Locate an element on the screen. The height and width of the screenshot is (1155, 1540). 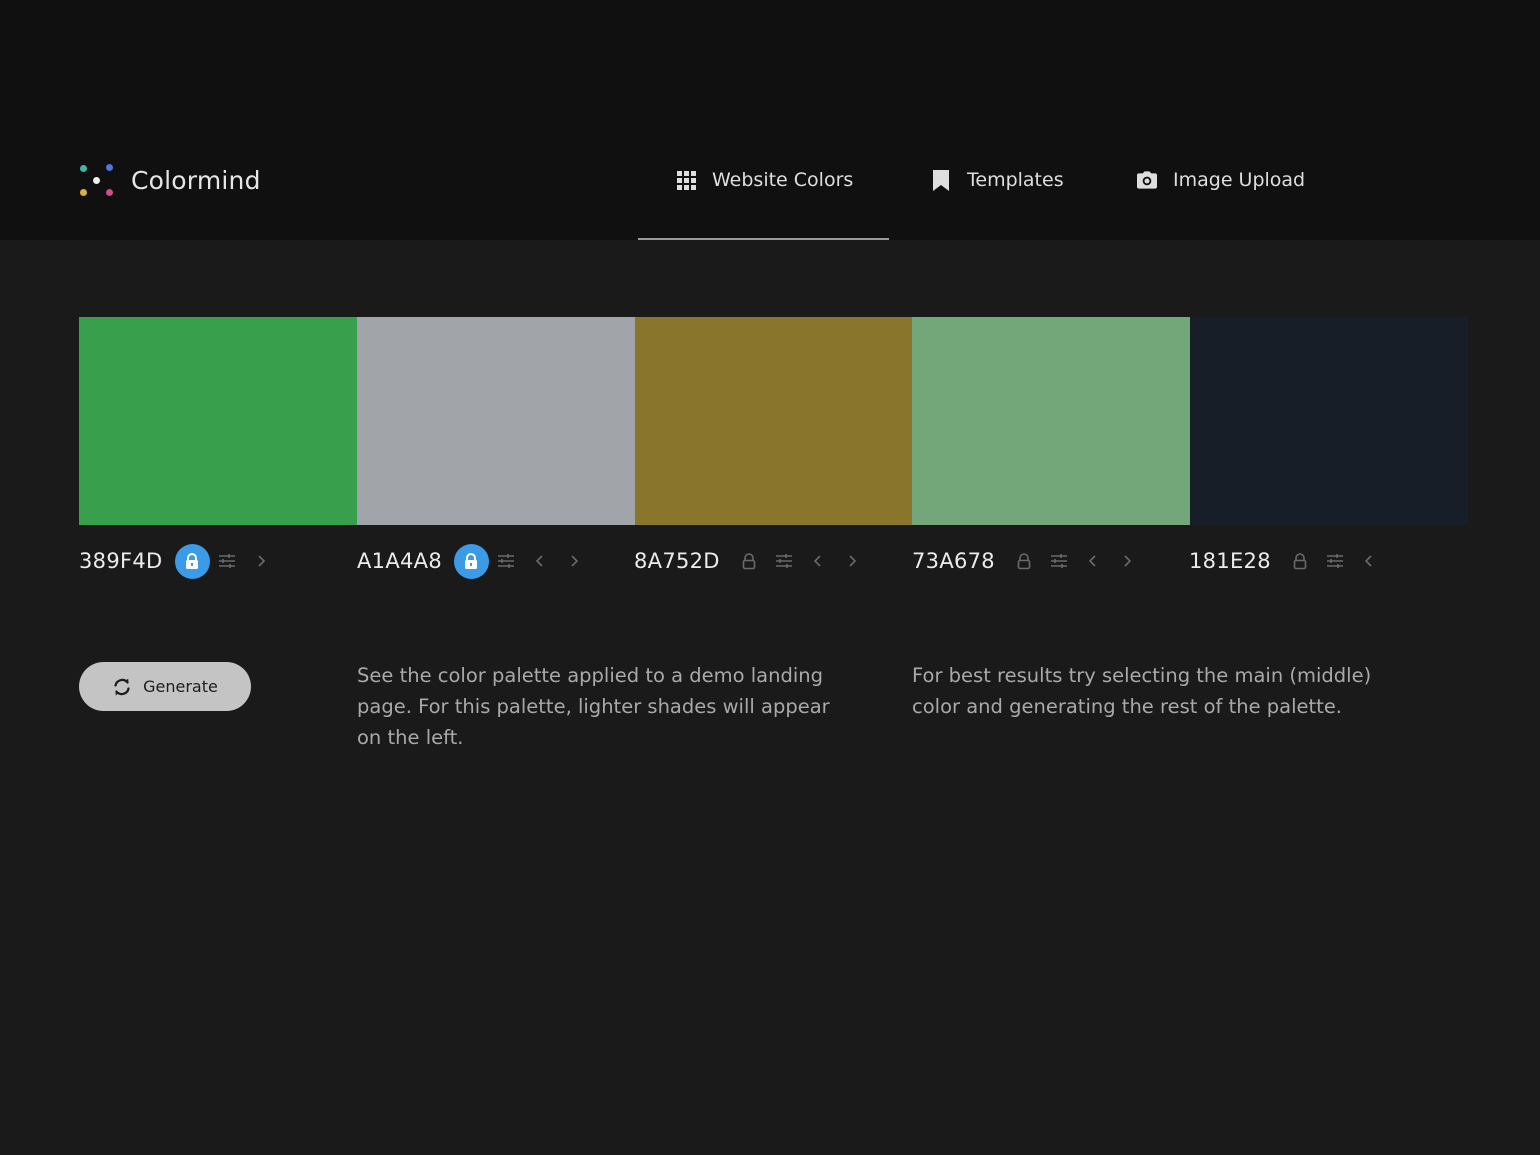
swatch-controls-4: 73A678 is located at coordinates (1028, 561).